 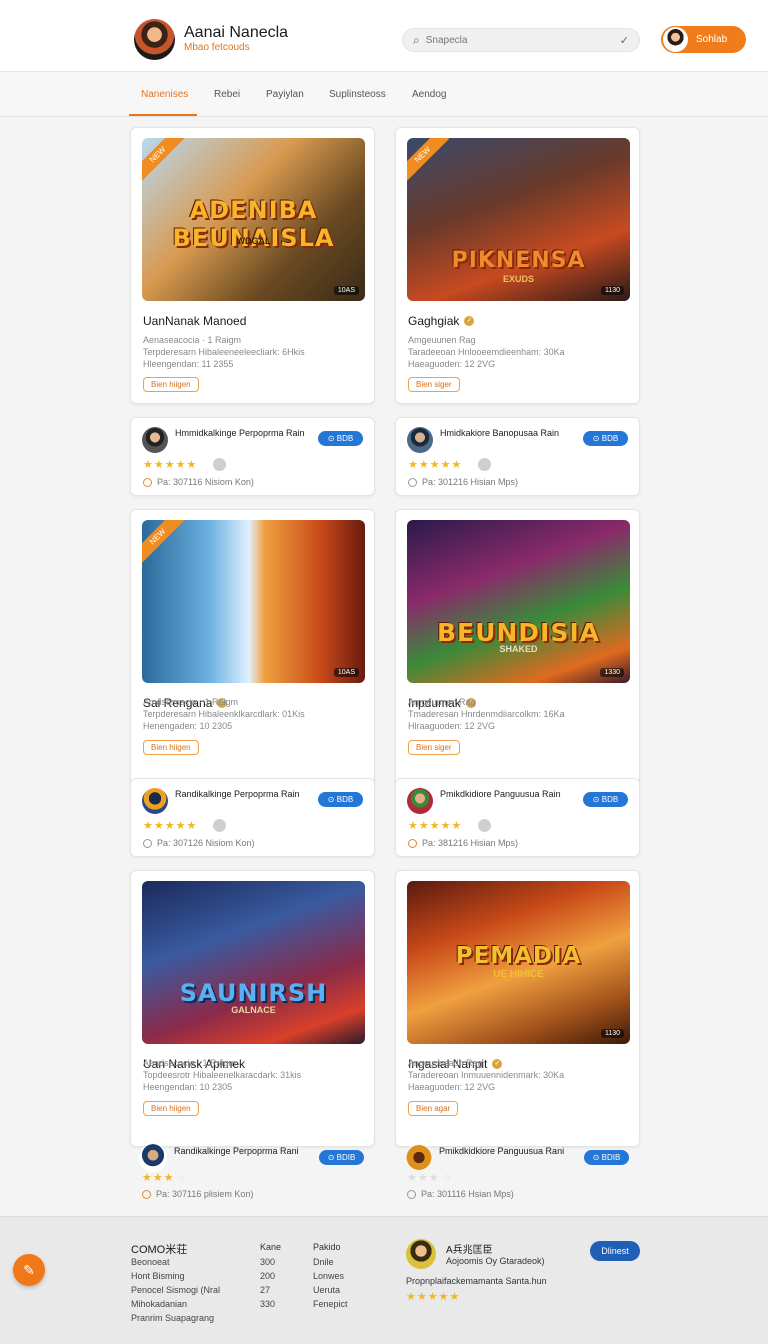 I want to click on footer-value: 300, so click(x=268, y=1262).